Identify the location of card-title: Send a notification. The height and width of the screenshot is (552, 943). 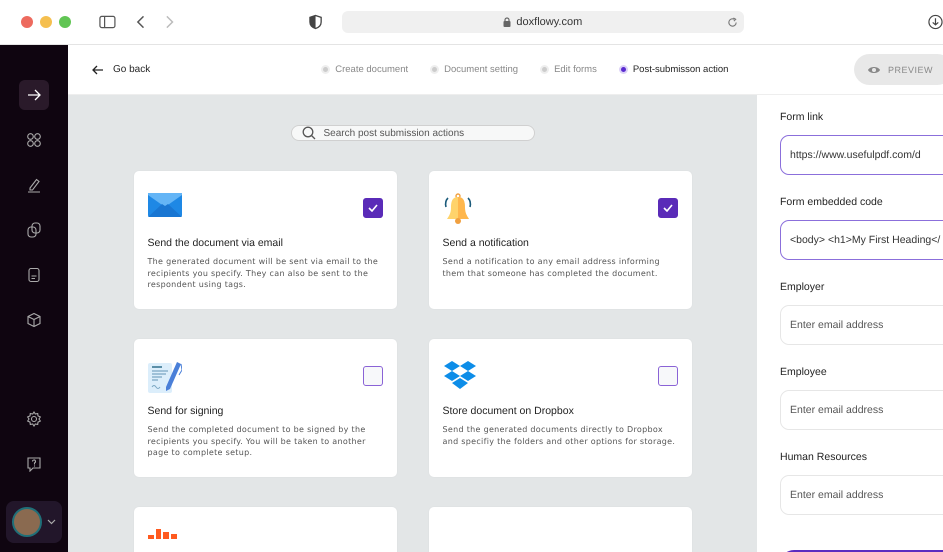
(486, 243).